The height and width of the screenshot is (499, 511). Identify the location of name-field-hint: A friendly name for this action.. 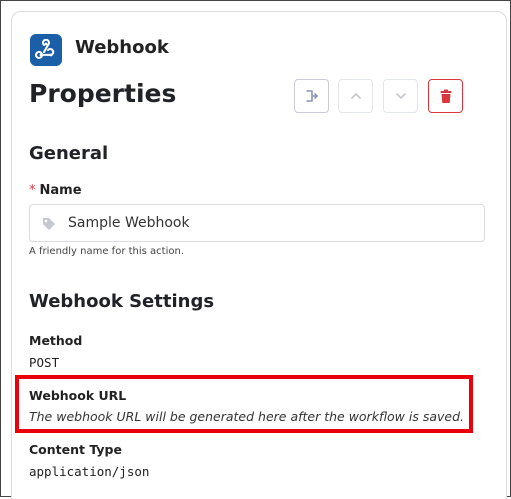
(106, 251).